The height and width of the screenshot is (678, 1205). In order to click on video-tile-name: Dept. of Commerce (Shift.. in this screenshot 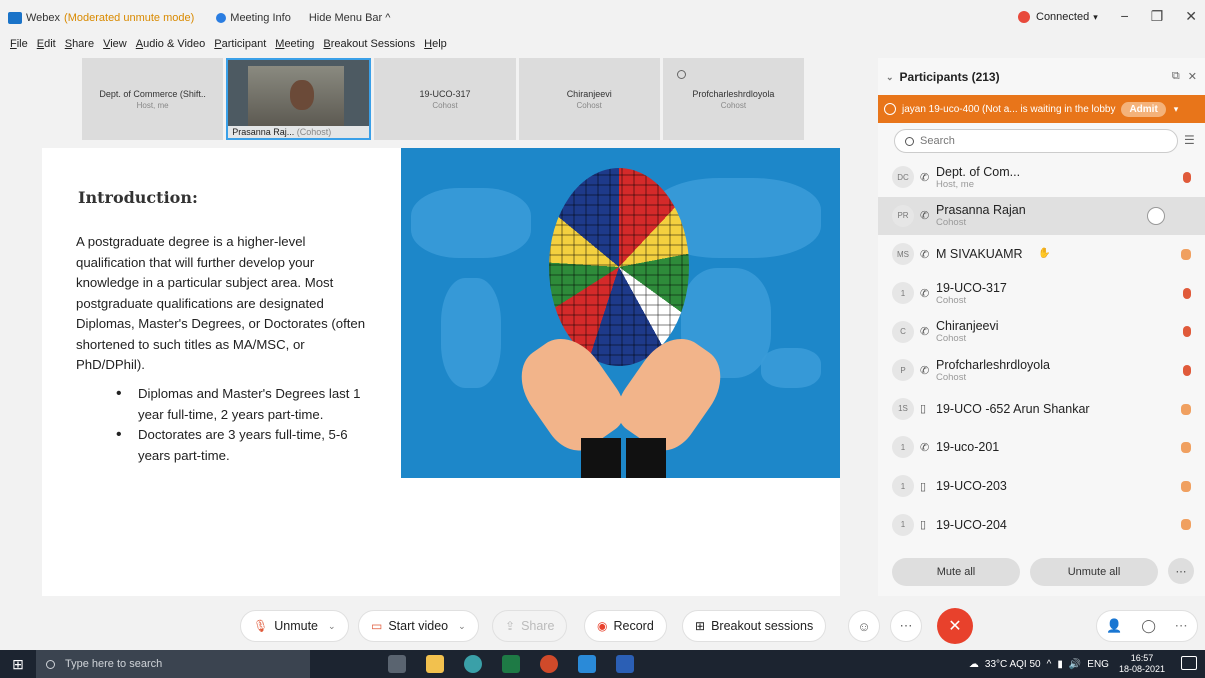, I will do `click(152, 93)`.